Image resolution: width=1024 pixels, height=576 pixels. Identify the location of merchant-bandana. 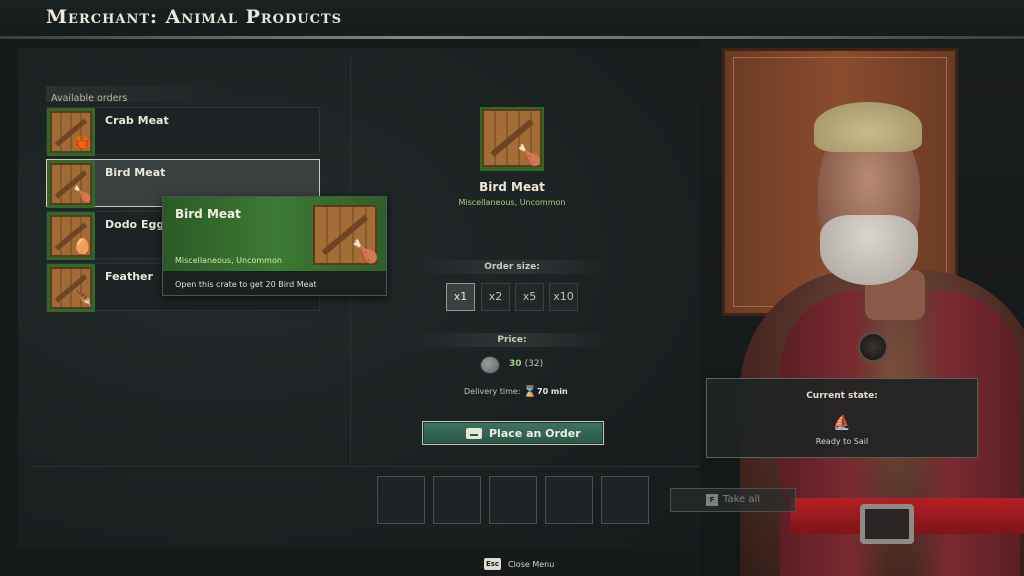
(868, 127).